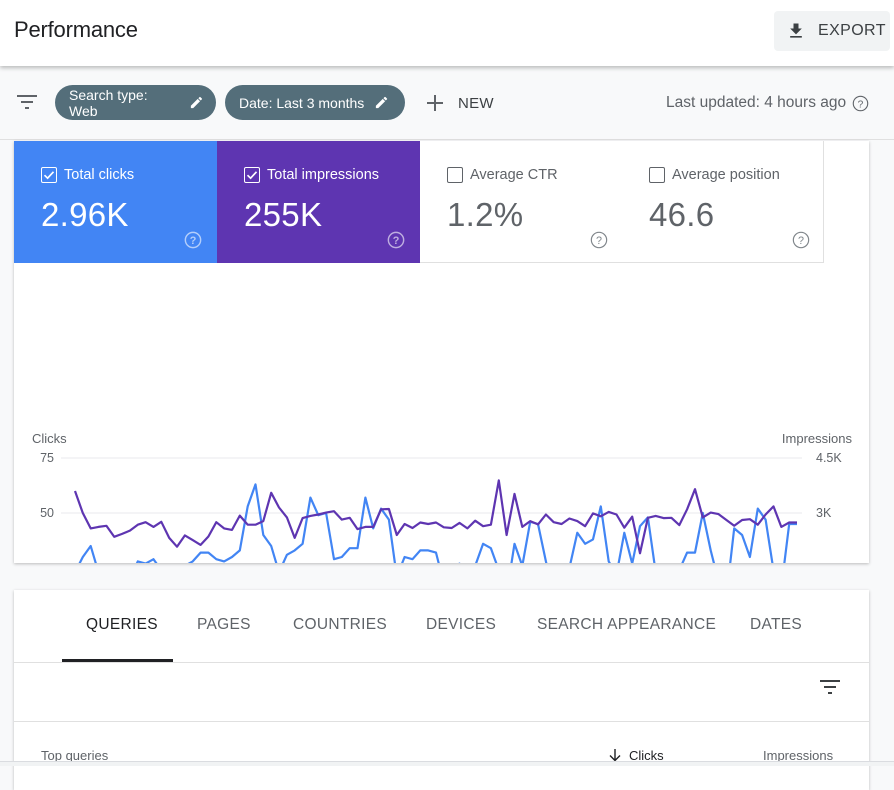 The image size is (894, 790). Describe the element at coordinates (302, 102) in the screenshot. I see `chip-label: Date: Last 3 months` at that location.